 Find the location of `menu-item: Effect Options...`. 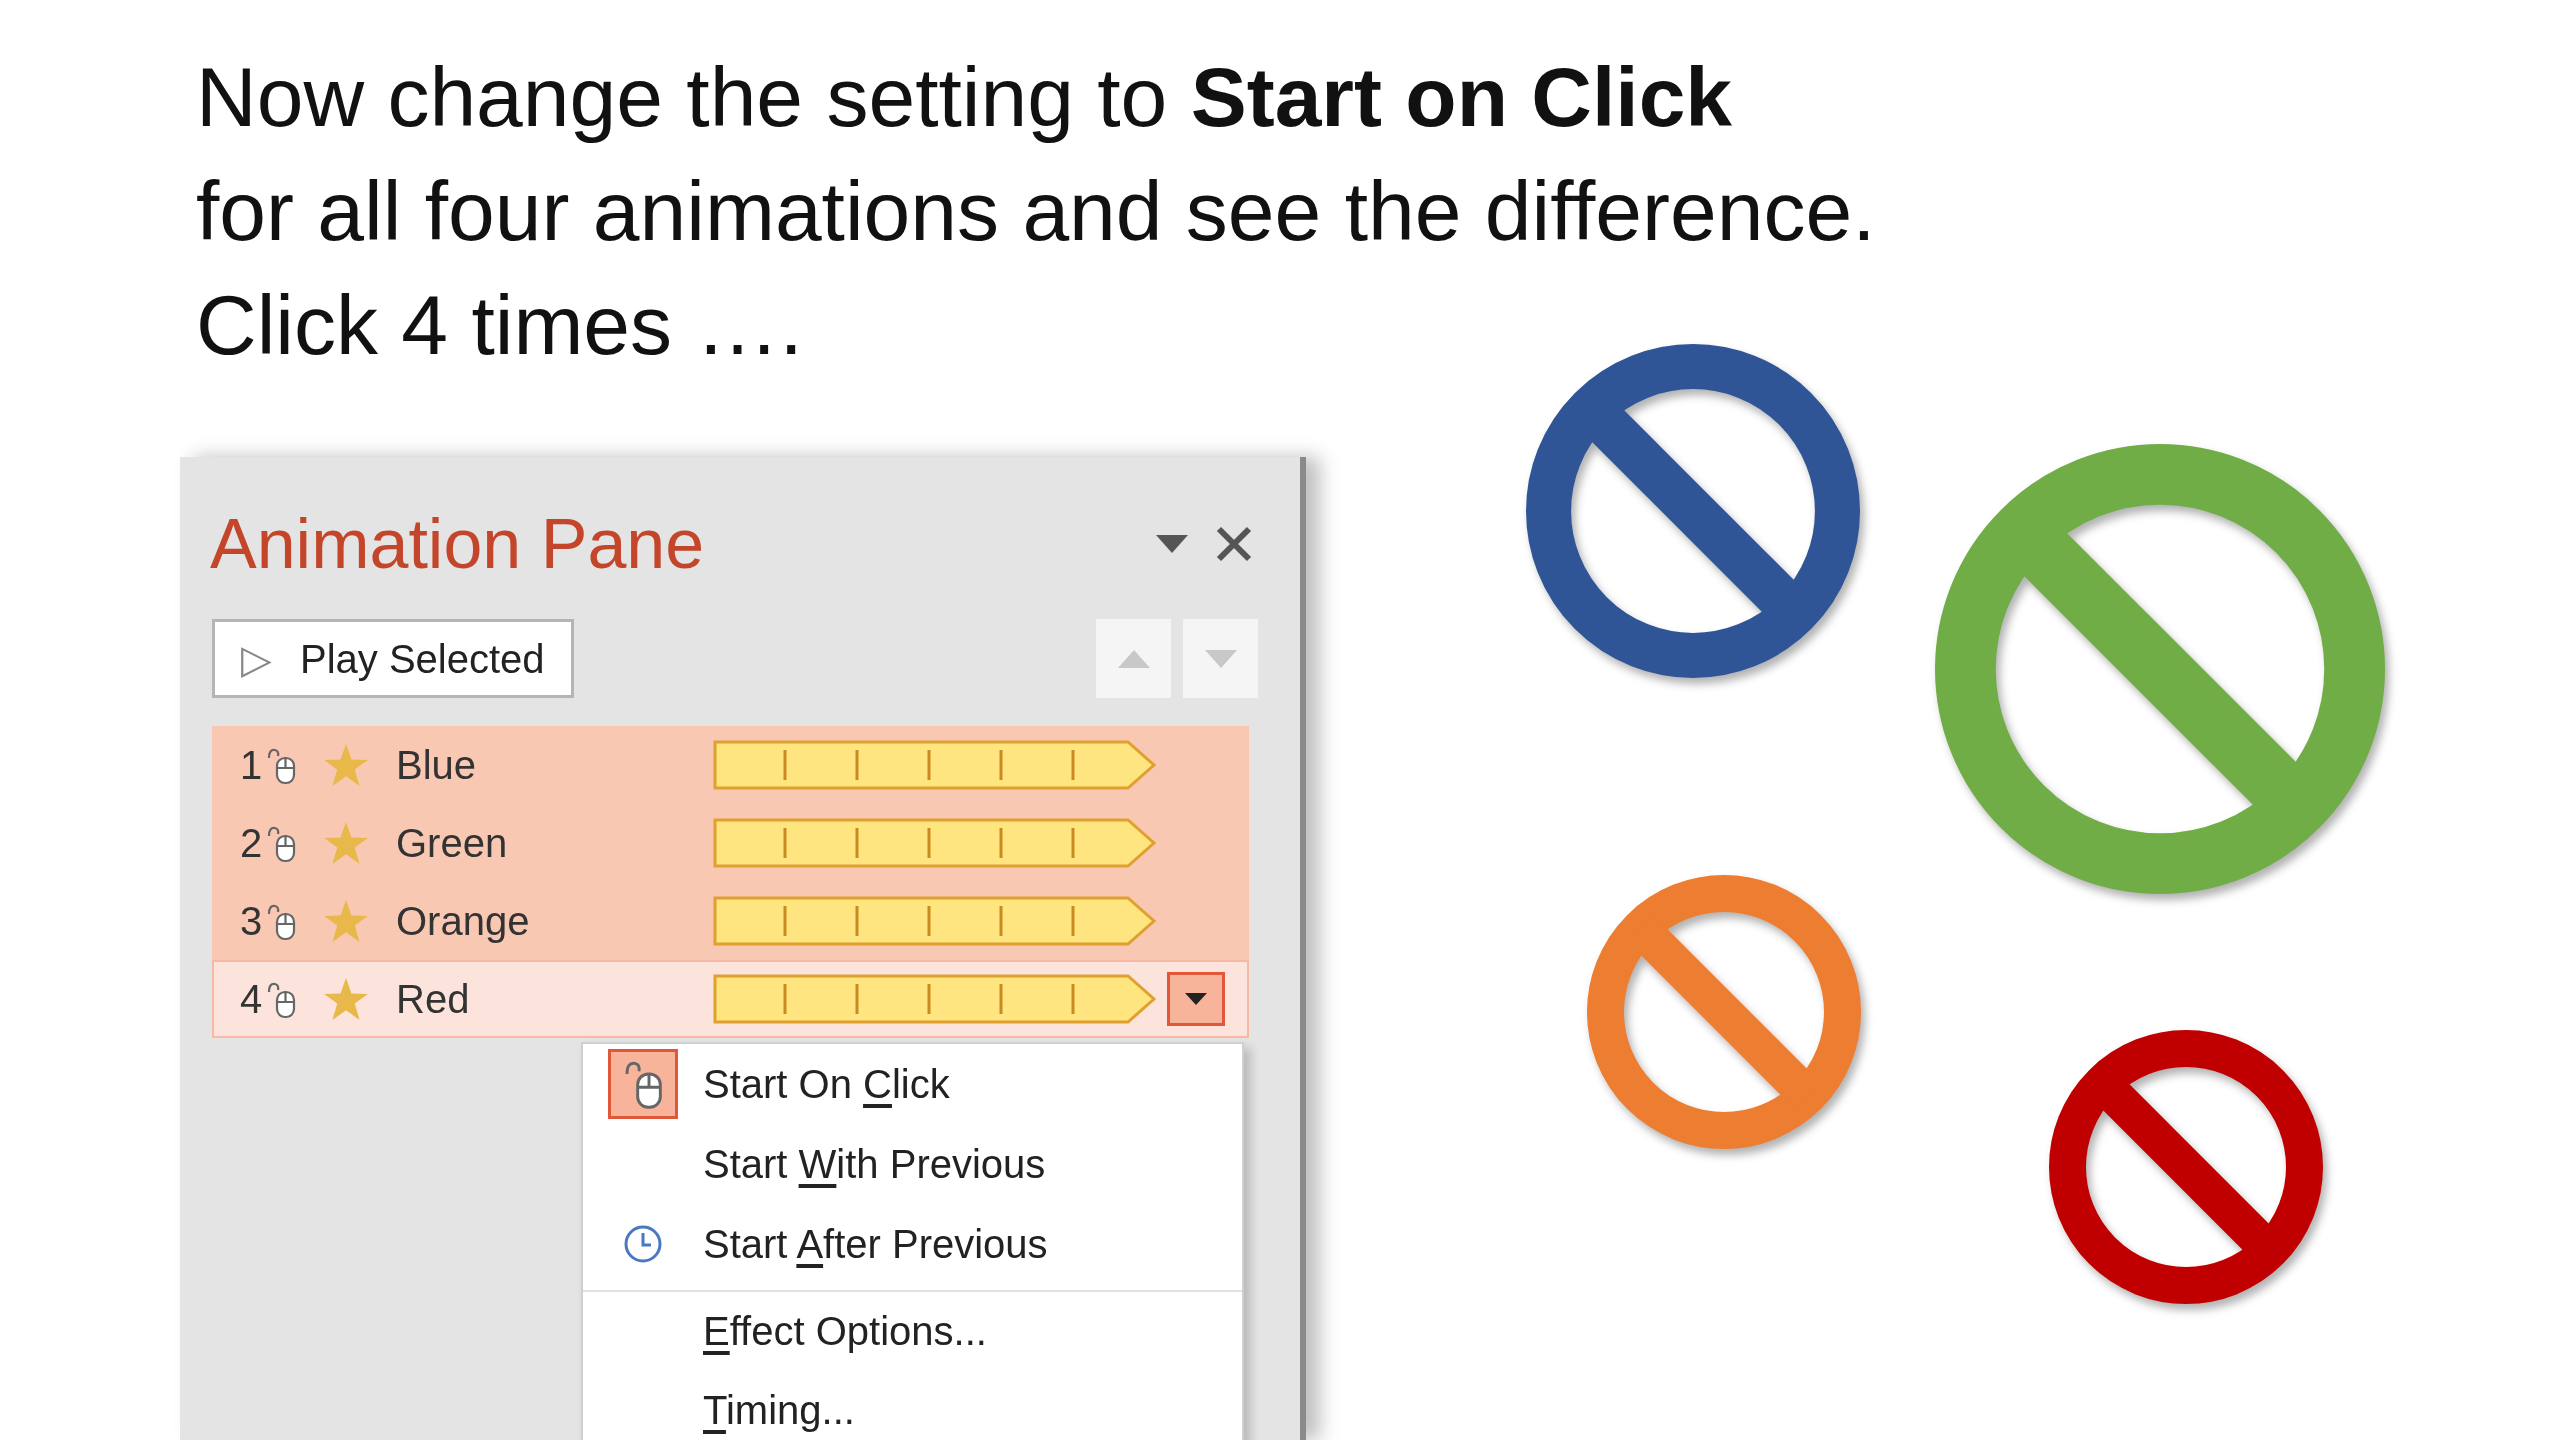

menu-item: Effect Options... is located at coordinates (912, 1330).